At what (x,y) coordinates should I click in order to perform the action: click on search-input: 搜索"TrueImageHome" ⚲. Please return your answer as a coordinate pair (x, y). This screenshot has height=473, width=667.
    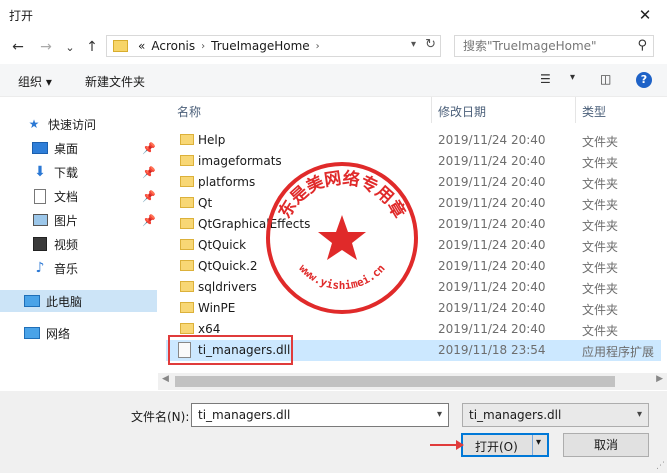
    Looking at the image, I should click on (554, 46).